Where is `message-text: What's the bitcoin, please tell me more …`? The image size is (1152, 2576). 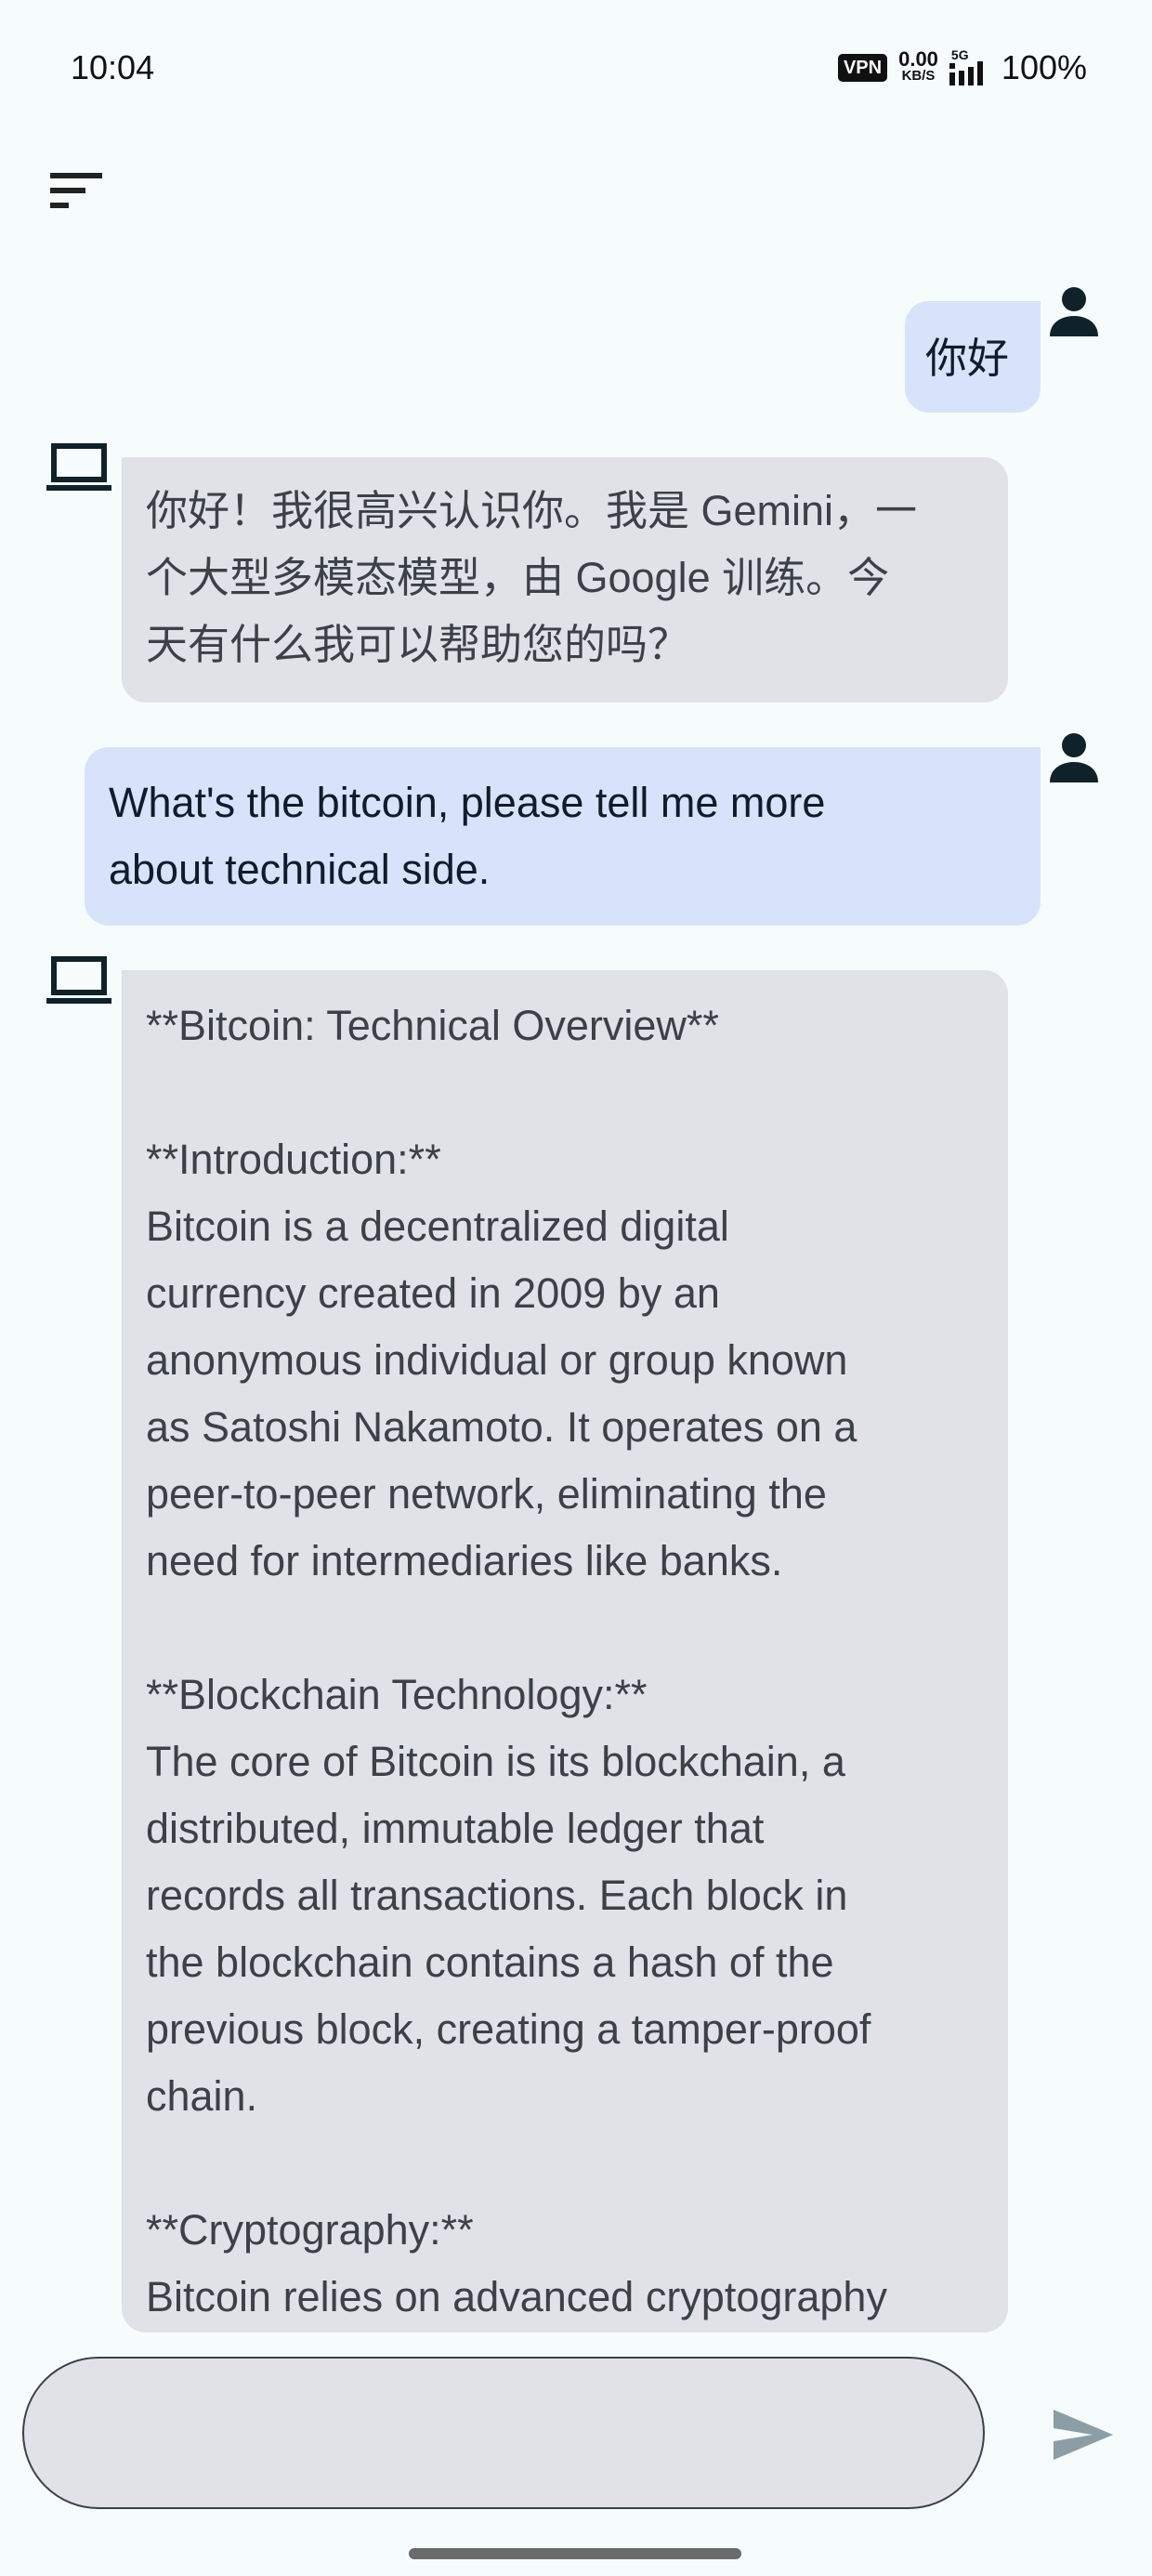
message-text: What's the bitcoin, please tell me more … is located at coordinates (467, 836).